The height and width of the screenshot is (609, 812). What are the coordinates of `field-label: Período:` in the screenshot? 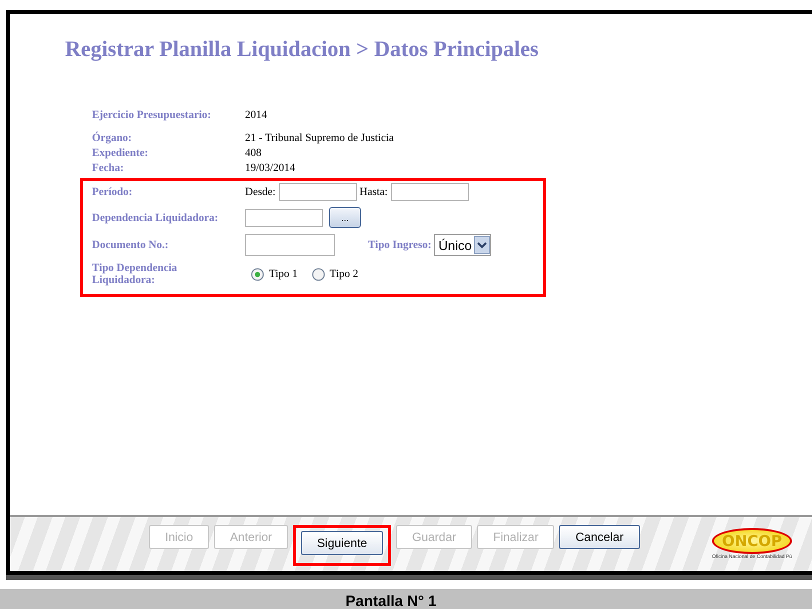 It's located at (113, 192).